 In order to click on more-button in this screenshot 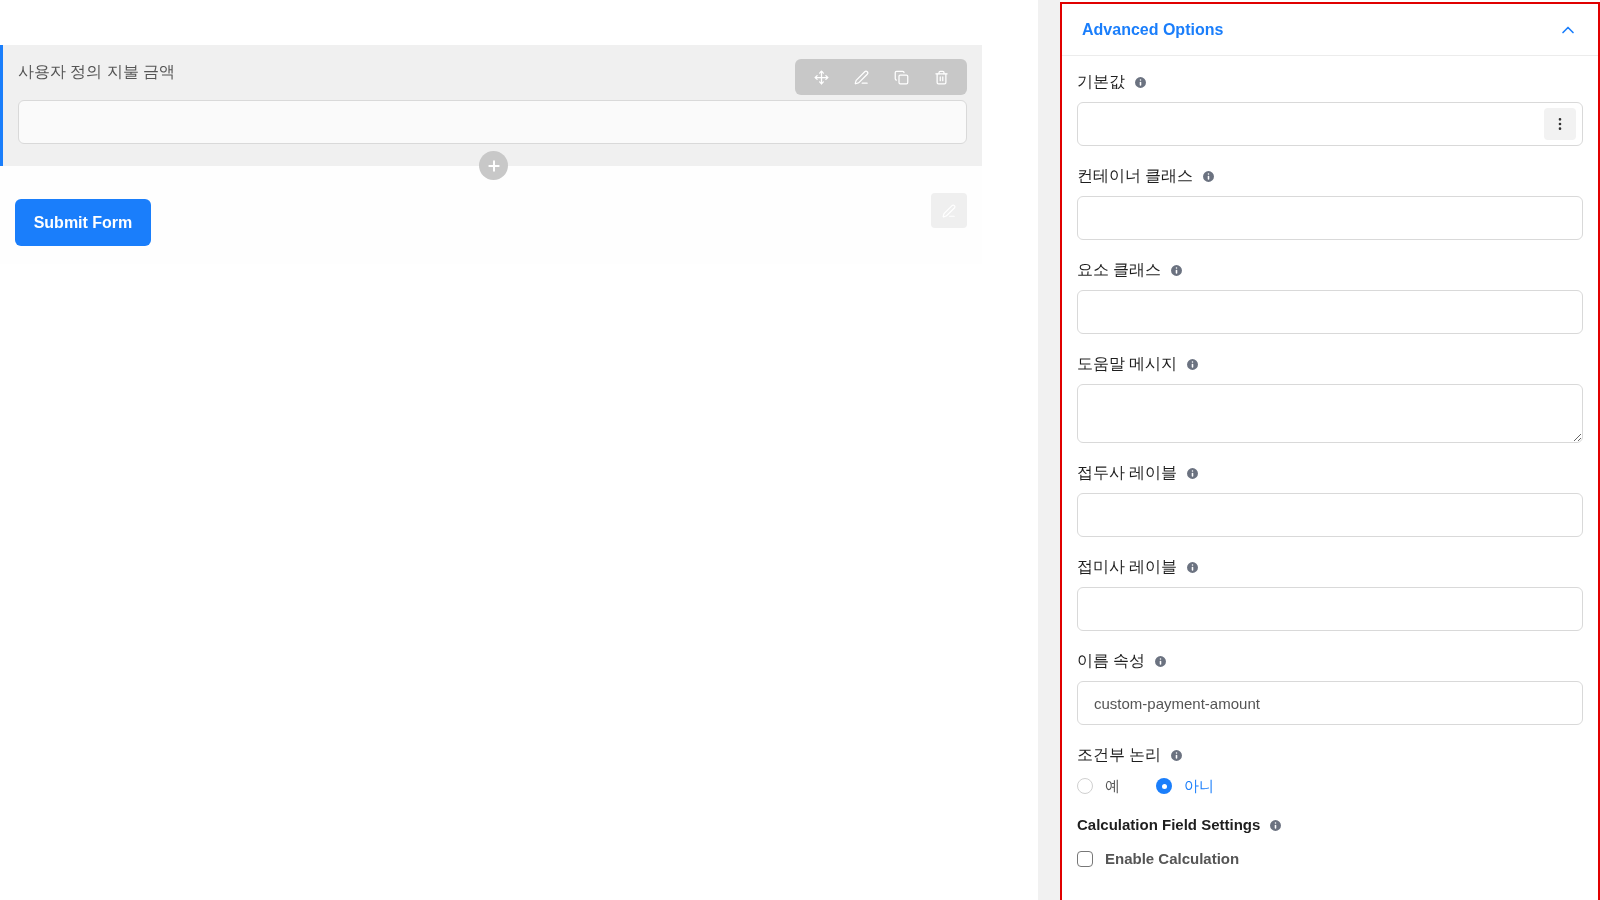, I will do `click(1560, 124)`.